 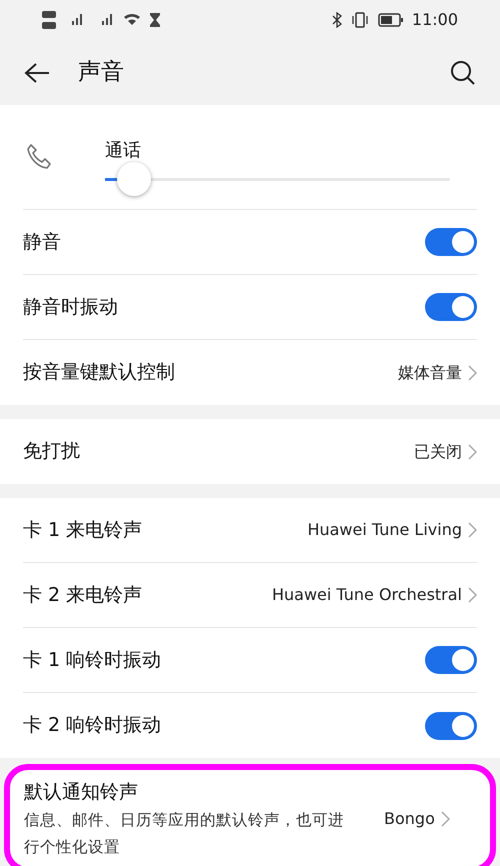 What do you see at coordinates (52, 451) in the screenshot?
I see `setting-label: 免打扰` at bounding box center [52, 451].